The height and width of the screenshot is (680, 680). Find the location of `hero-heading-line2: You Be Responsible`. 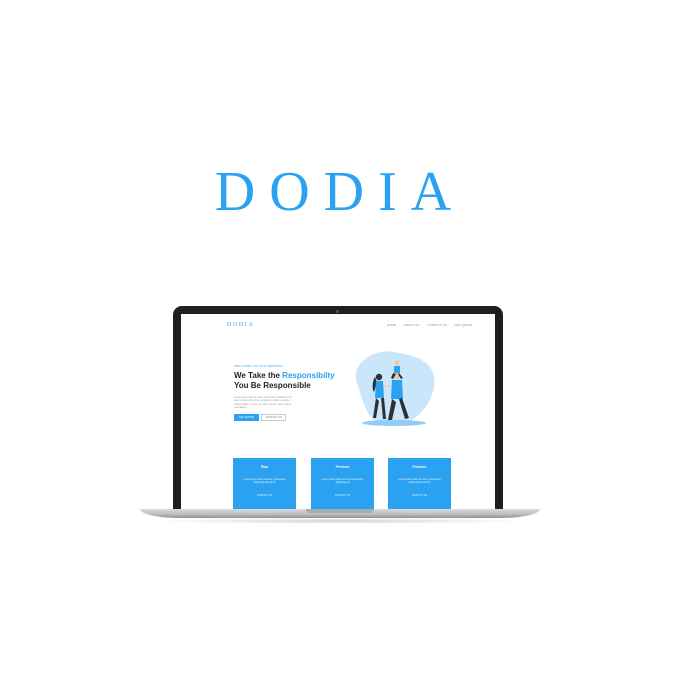

hero-heading-line2: You Be Responsible is located at coordinates (272, 385).